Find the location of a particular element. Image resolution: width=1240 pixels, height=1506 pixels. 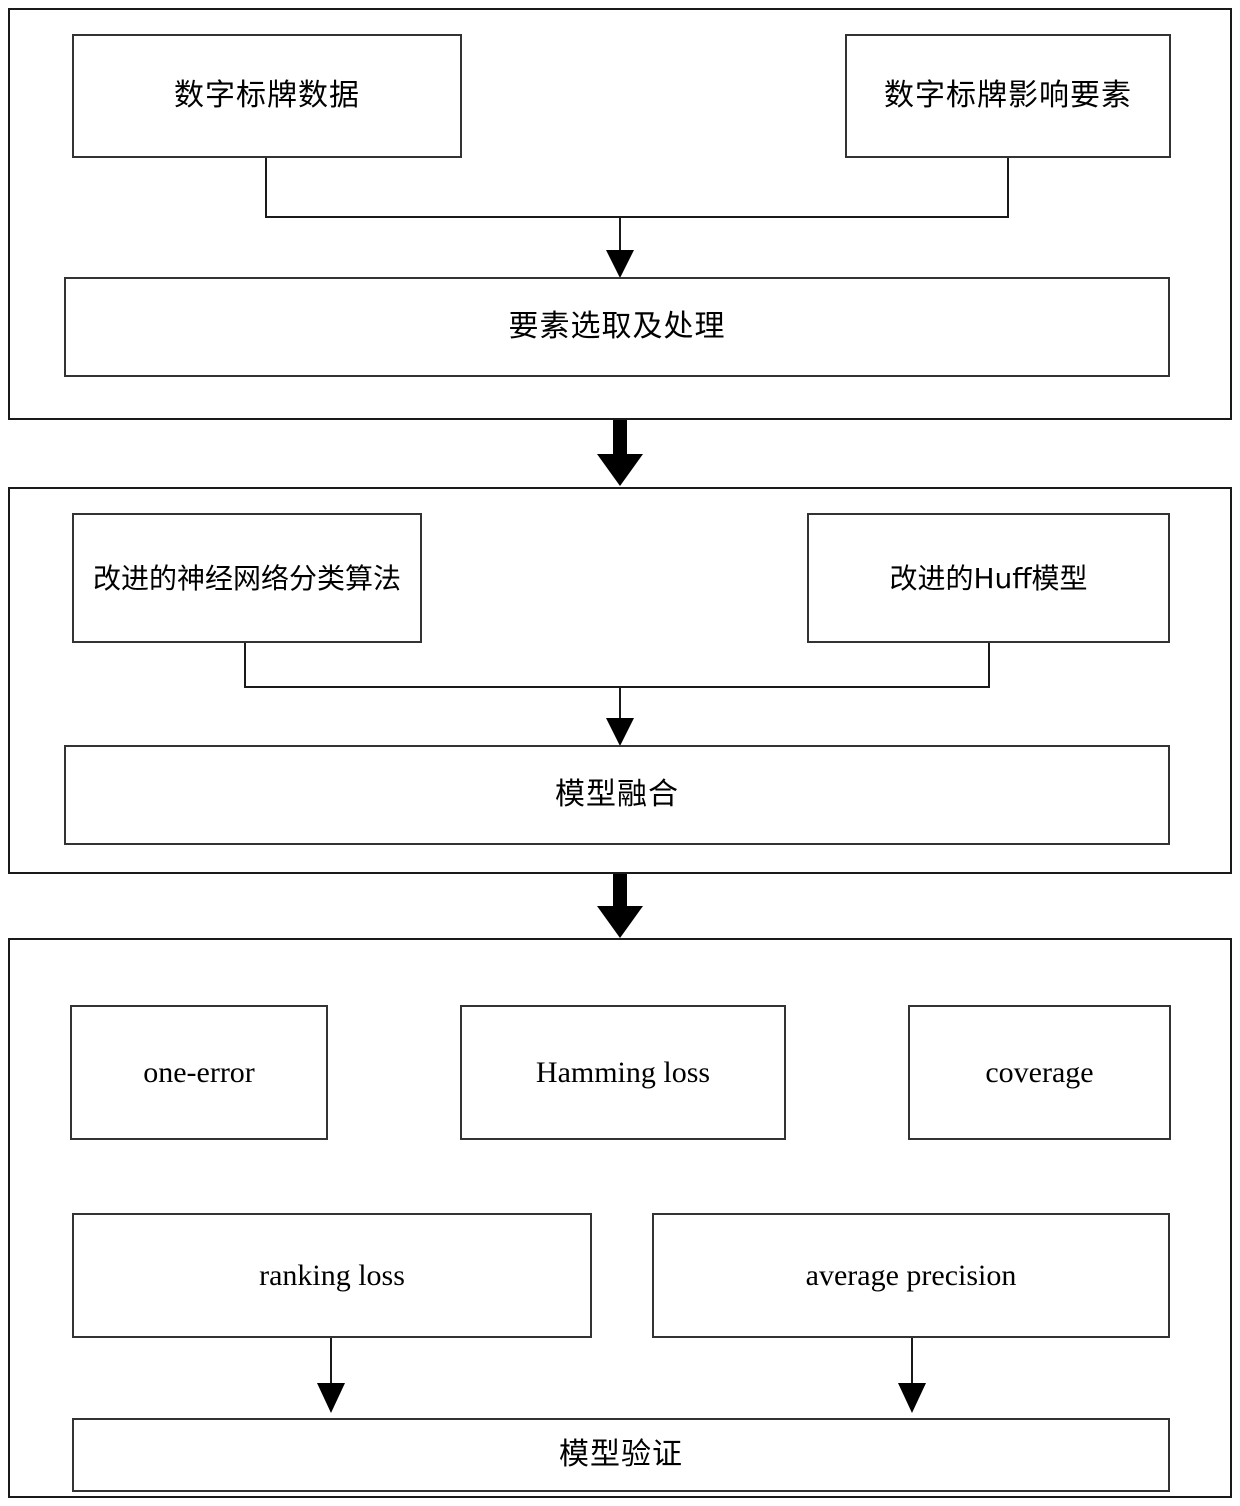

connector-huff-drop is located at coordinates (989, 665).